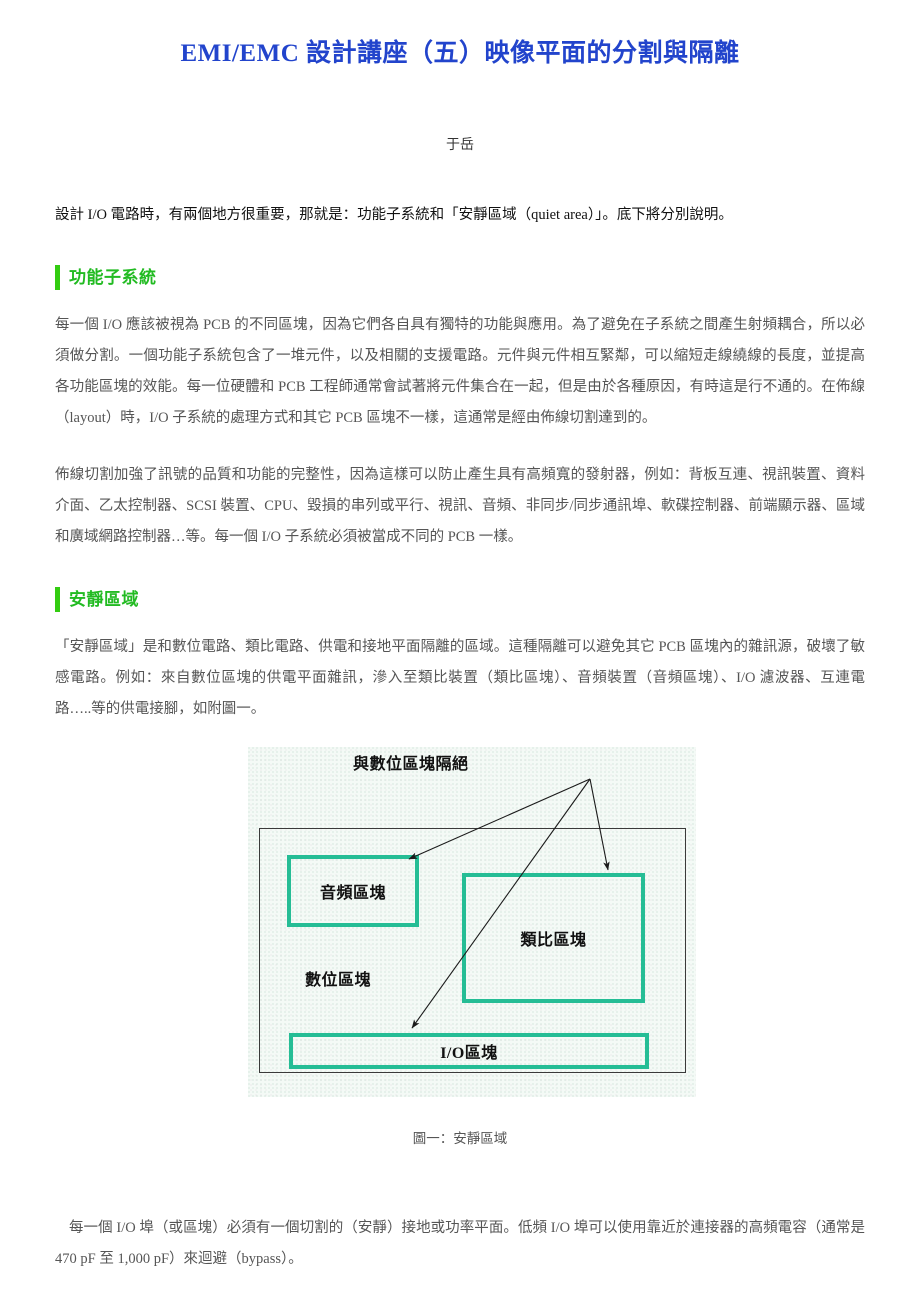 The width and height of the screenshot is (920, 1302). What do you see at coordinates (460, 1185) in the screenshot?
I see `figure-spacer` at bounding box center [460, 1185].